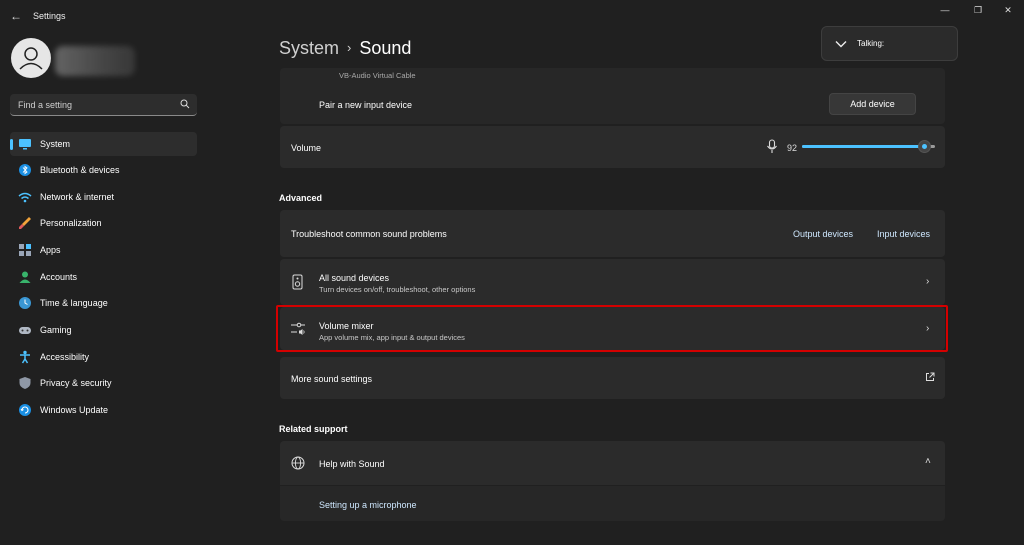  Describe the element at coordinates (352, 464) in the screenshot. I see `help-with-sound-title: Help with Sound` at that location.